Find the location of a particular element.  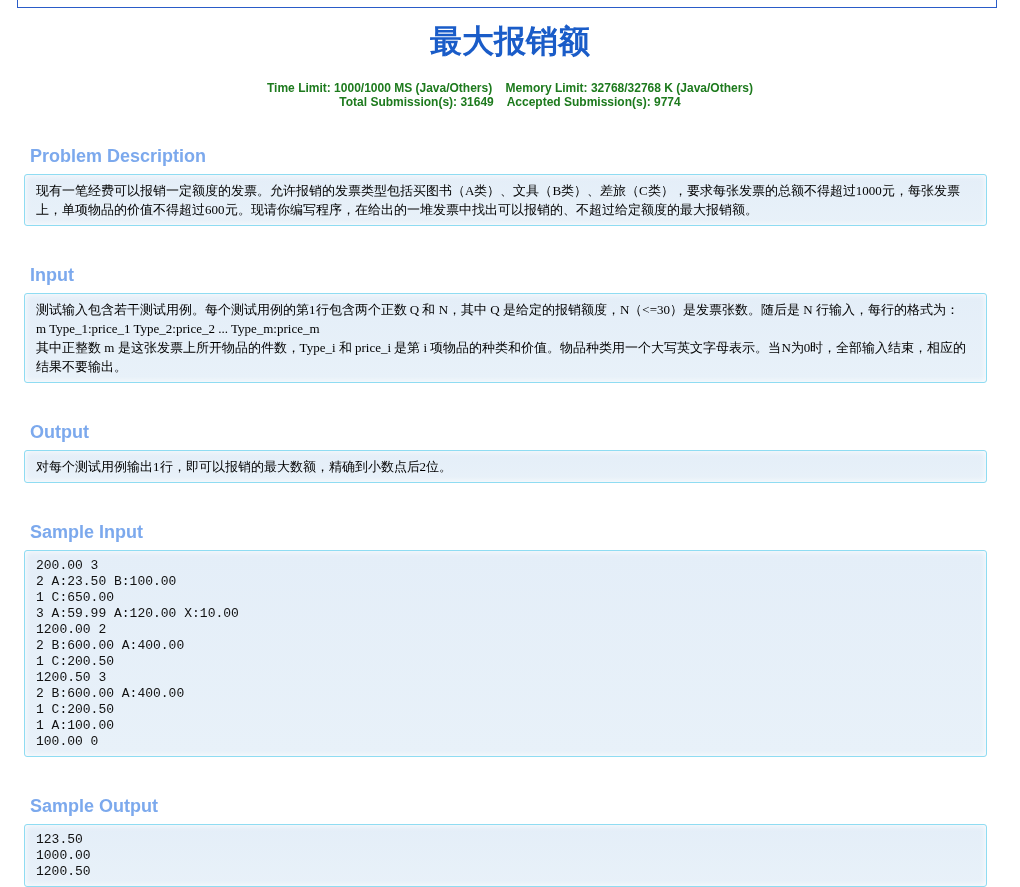

limit-info: Total Submission(s): 31649 Accepted Submission(s): 9774 is located at coordinates (510, 102).